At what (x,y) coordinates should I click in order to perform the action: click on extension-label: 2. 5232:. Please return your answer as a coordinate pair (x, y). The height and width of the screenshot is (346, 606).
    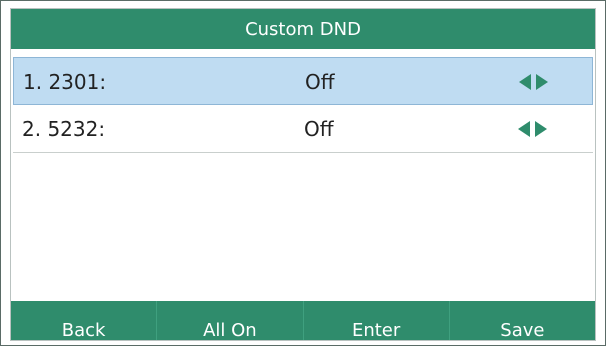
    Looking at the image, I should click on (64, 129).